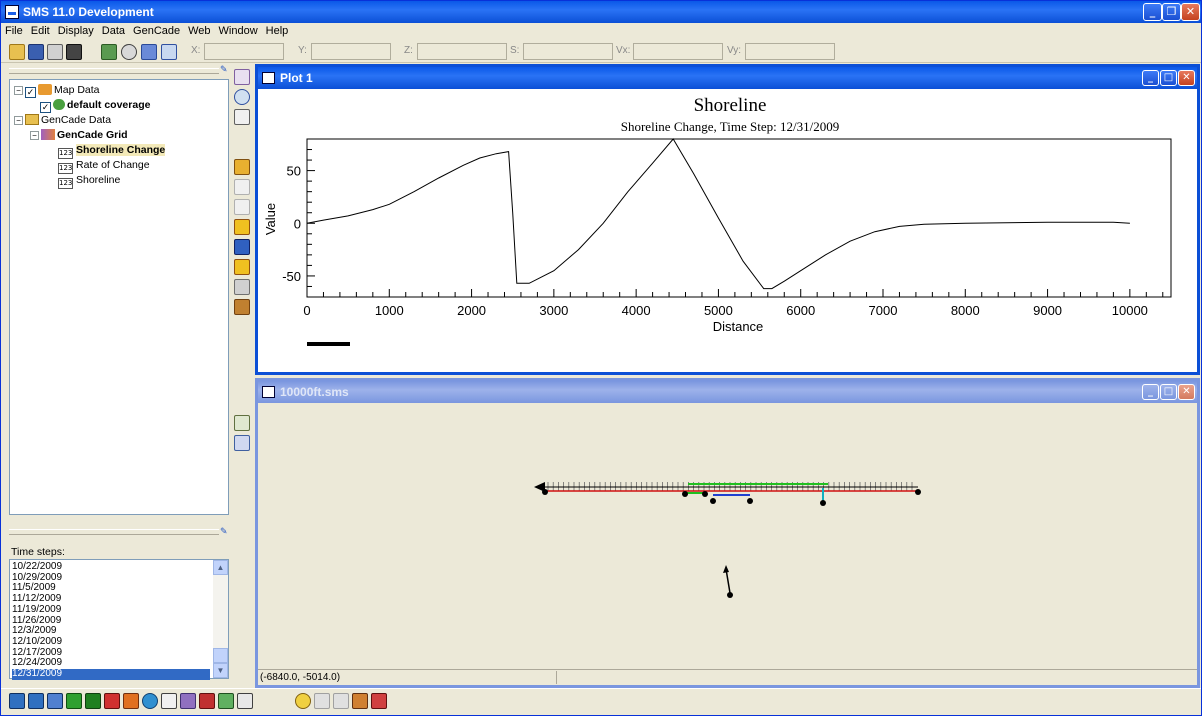  I want to click on bar-chart-icon, so click(379, 701).